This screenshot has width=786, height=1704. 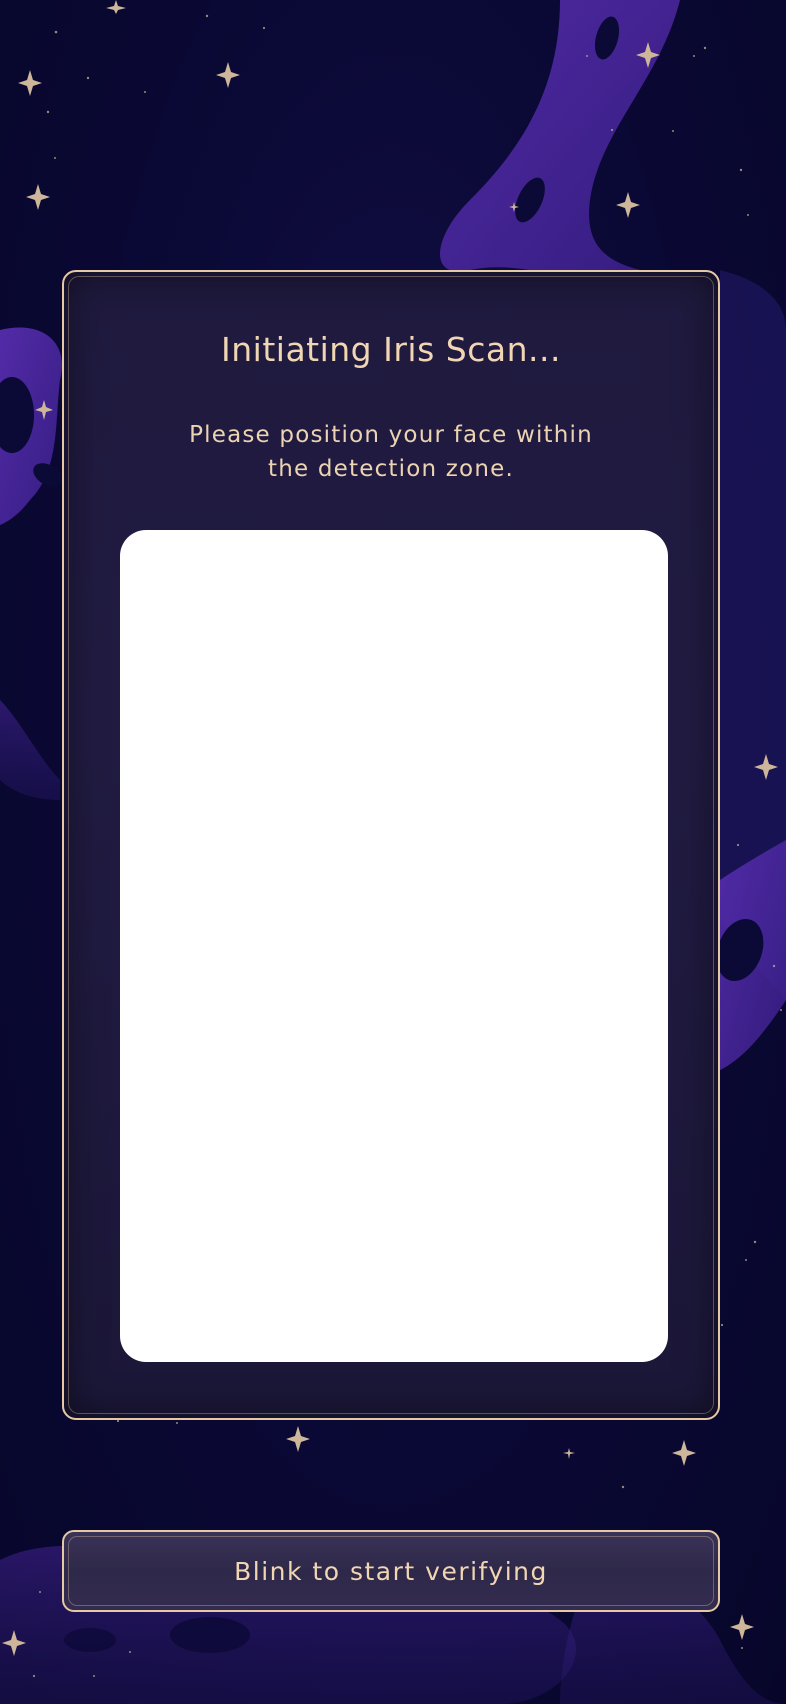 I want to click on blink-verify-button: Blink to start verifying, so click(x=391, y=1571).